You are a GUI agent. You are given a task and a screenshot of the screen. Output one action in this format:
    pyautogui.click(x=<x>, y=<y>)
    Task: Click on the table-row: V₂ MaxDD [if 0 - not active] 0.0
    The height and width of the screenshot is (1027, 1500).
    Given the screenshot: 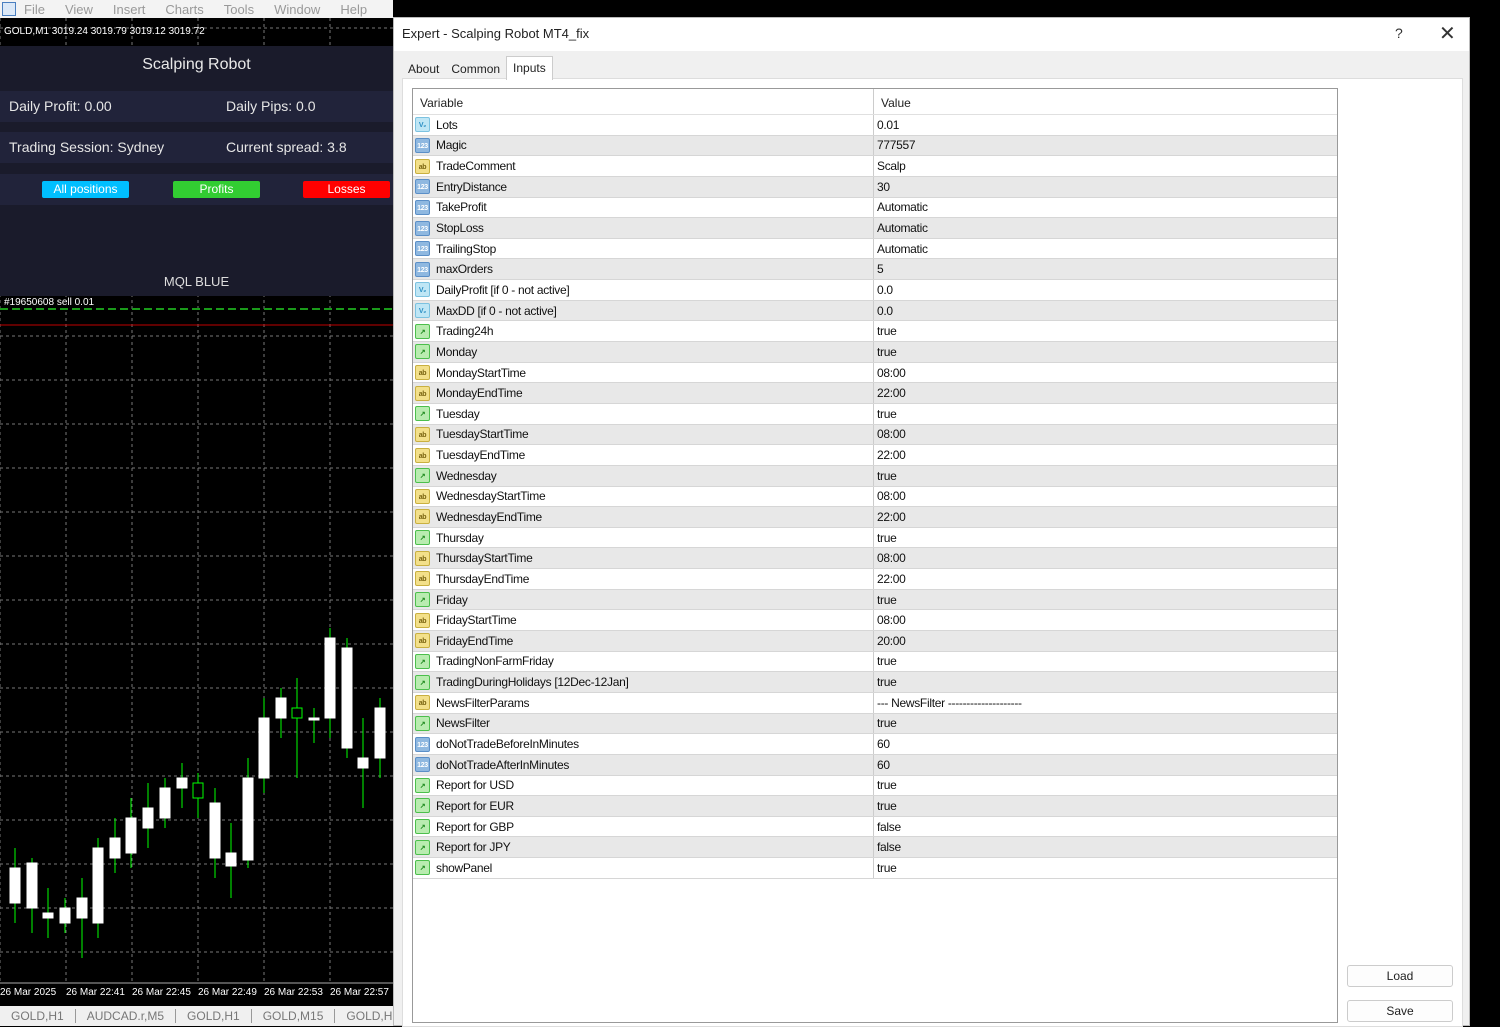 What is the action you would take?
    pyautogui.click(x=875, y=311)
    